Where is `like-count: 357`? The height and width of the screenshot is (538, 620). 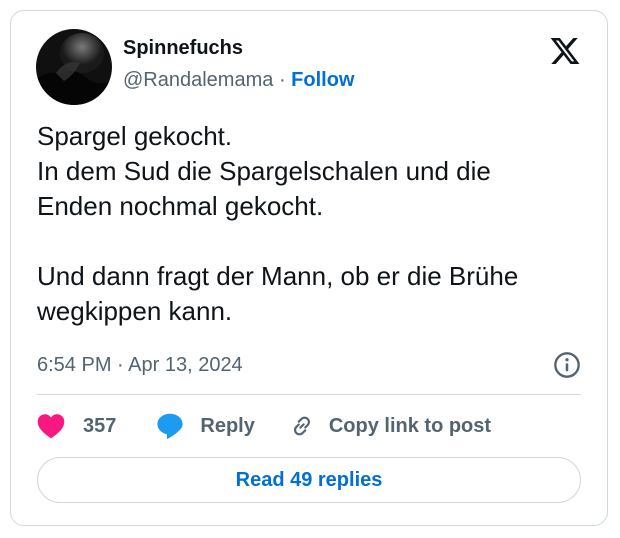
like-count: 357 is located at coordinates (100, 425).